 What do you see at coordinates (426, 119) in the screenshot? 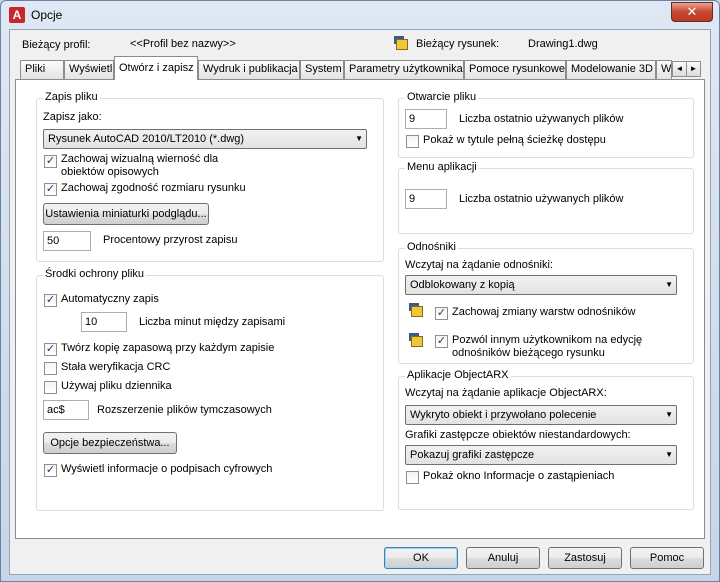
I see `open-recent-files-input: 9` at bounding box center [426, 119].